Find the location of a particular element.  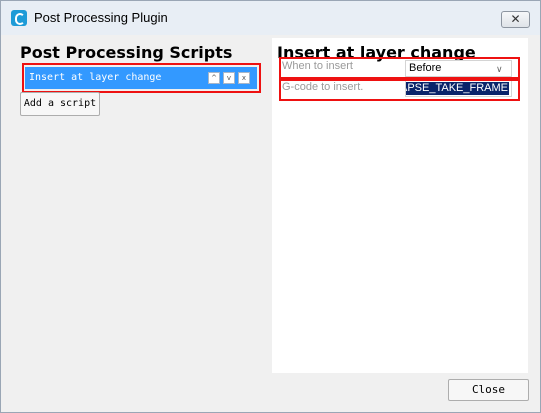

title-bar: Post Processing Plugin ✕ is located at coordinates (270, 18).